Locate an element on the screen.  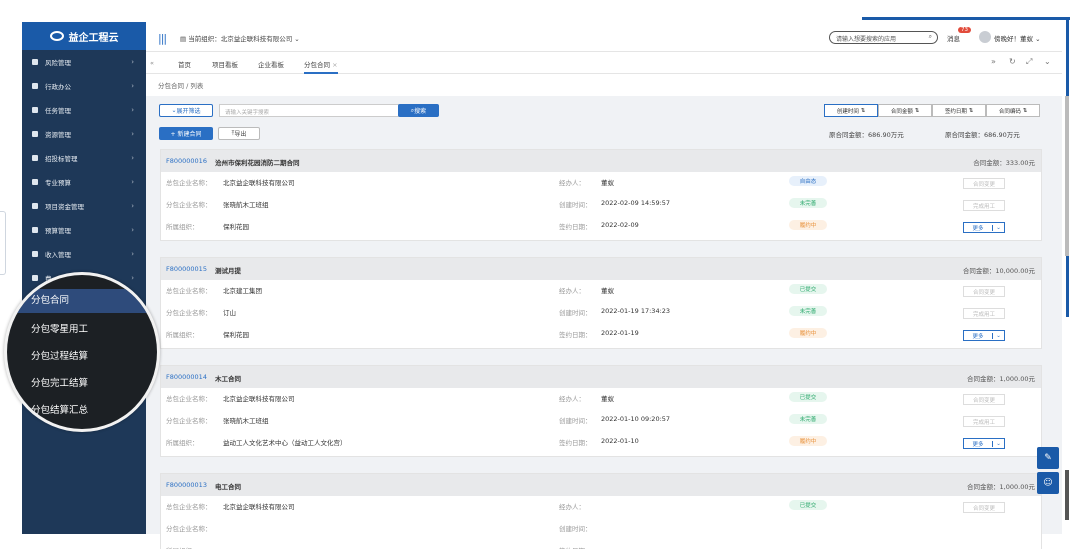
tabs-scroll-right-icon: » is located at coordinates (993, 61).